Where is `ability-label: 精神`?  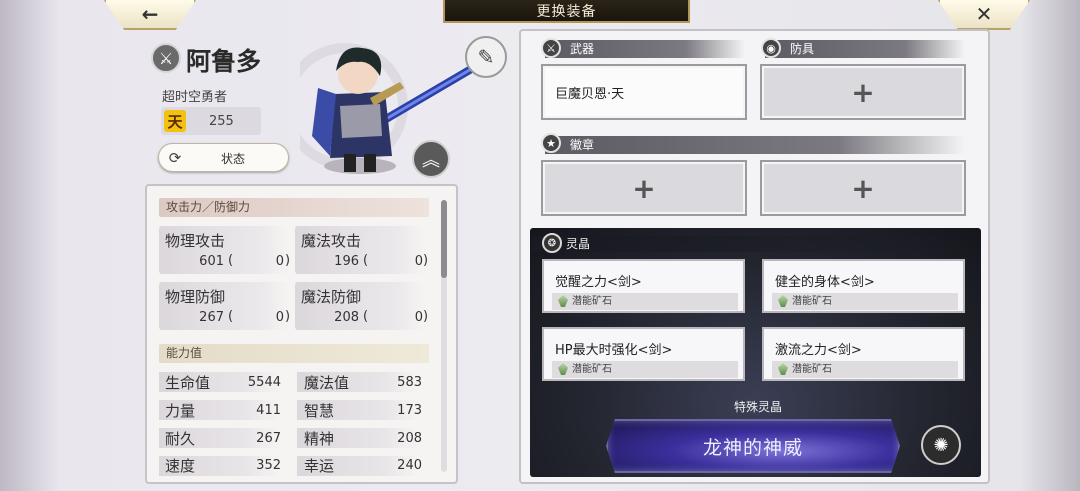
ability-label: 精神 is located at coordinates (319, 439).